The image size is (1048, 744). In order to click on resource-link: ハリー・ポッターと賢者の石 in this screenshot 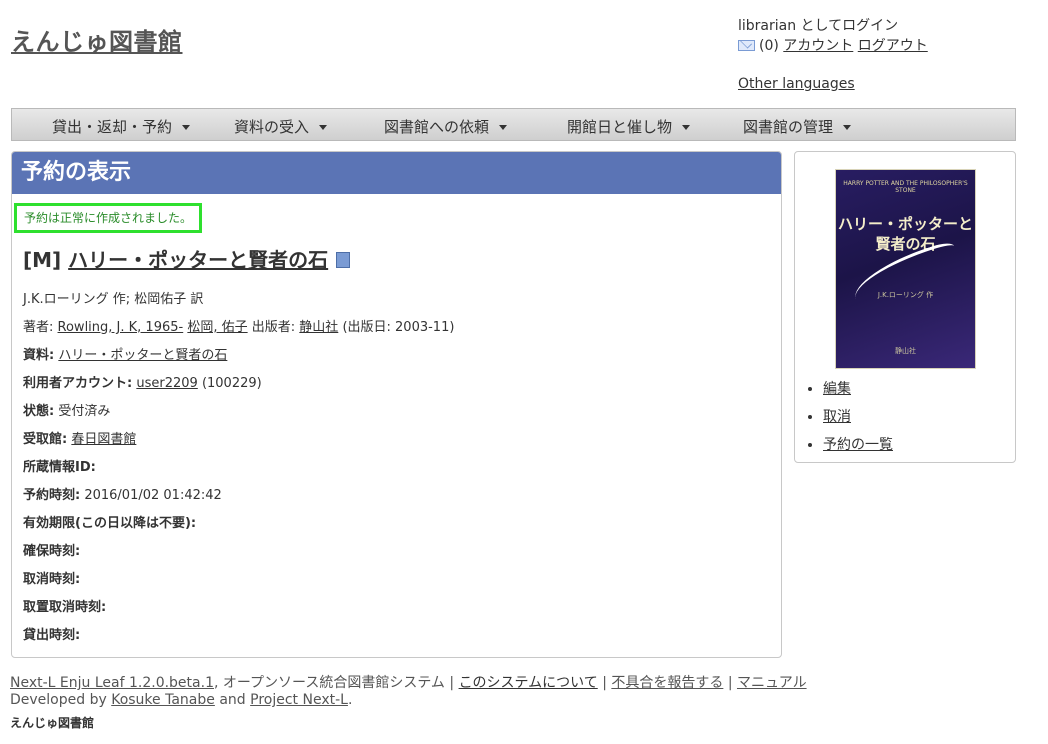, I will do `click(142, 355)`.